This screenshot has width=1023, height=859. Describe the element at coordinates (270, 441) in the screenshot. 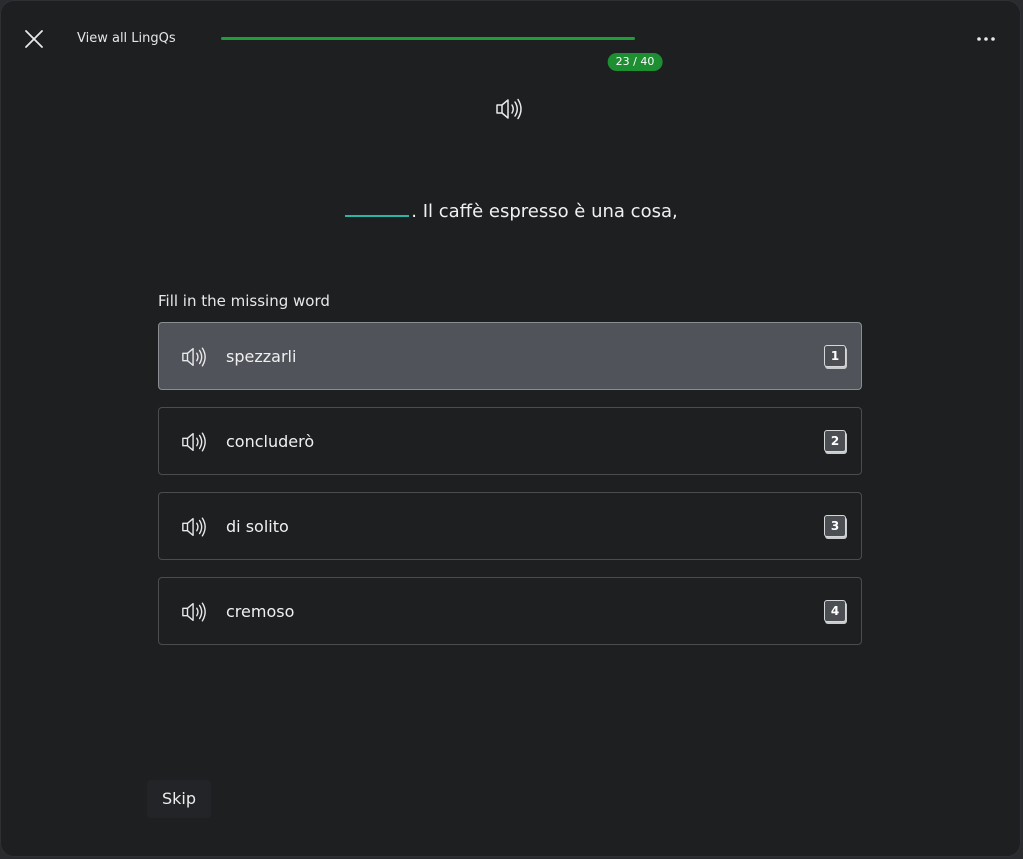

I see `option-word: concluderò` at that location.